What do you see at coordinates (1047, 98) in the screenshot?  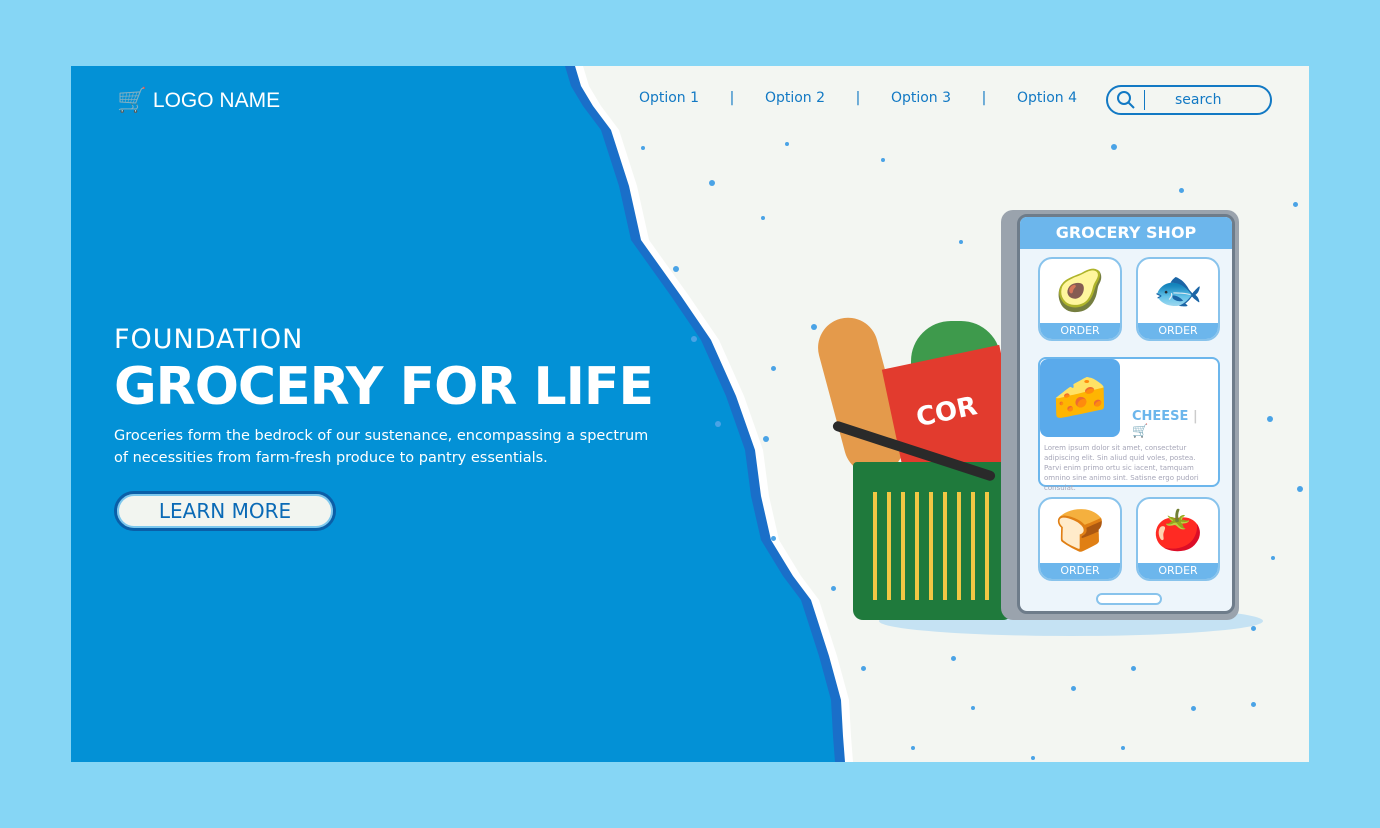 I see `nav-option-4: Option 4` at bounding box center [1047, 98].